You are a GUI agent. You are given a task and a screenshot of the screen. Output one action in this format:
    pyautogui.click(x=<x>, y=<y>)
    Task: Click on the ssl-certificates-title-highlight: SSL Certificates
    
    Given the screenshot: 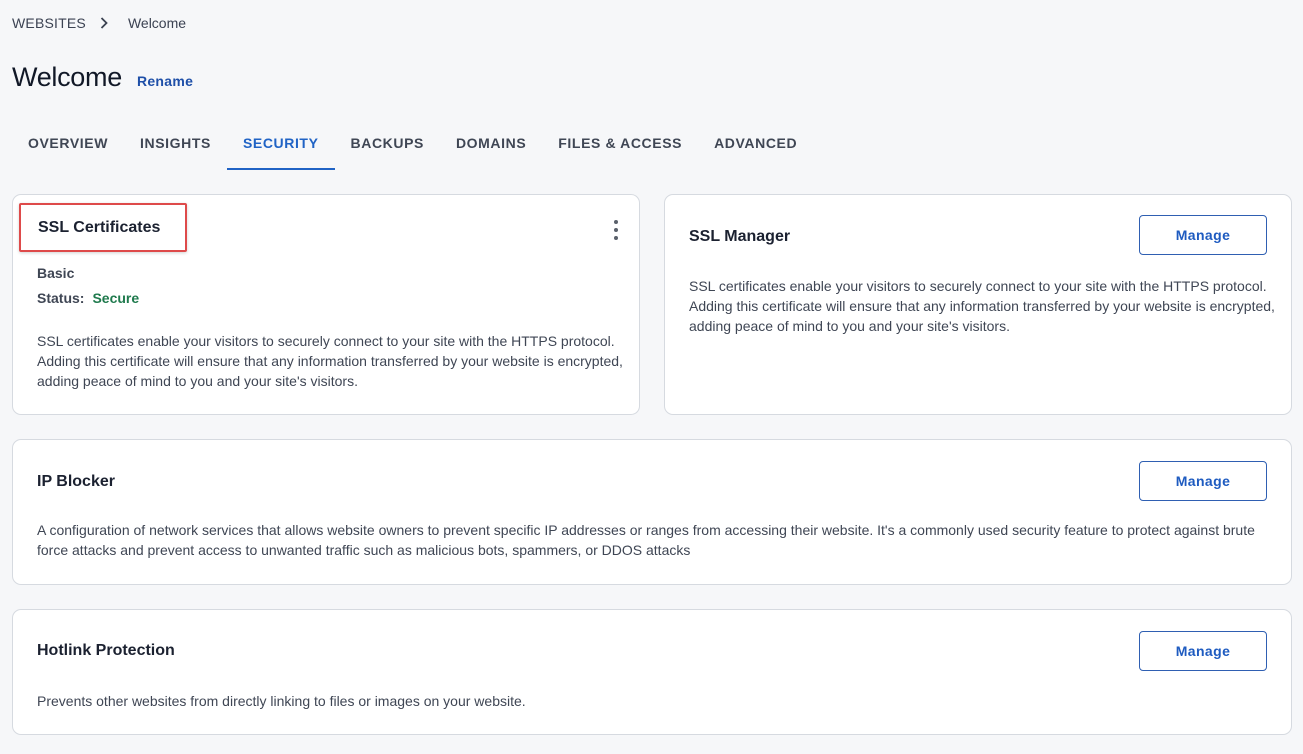 What is the action you would take?
    pyautogui.click(x=103, y=227)
    